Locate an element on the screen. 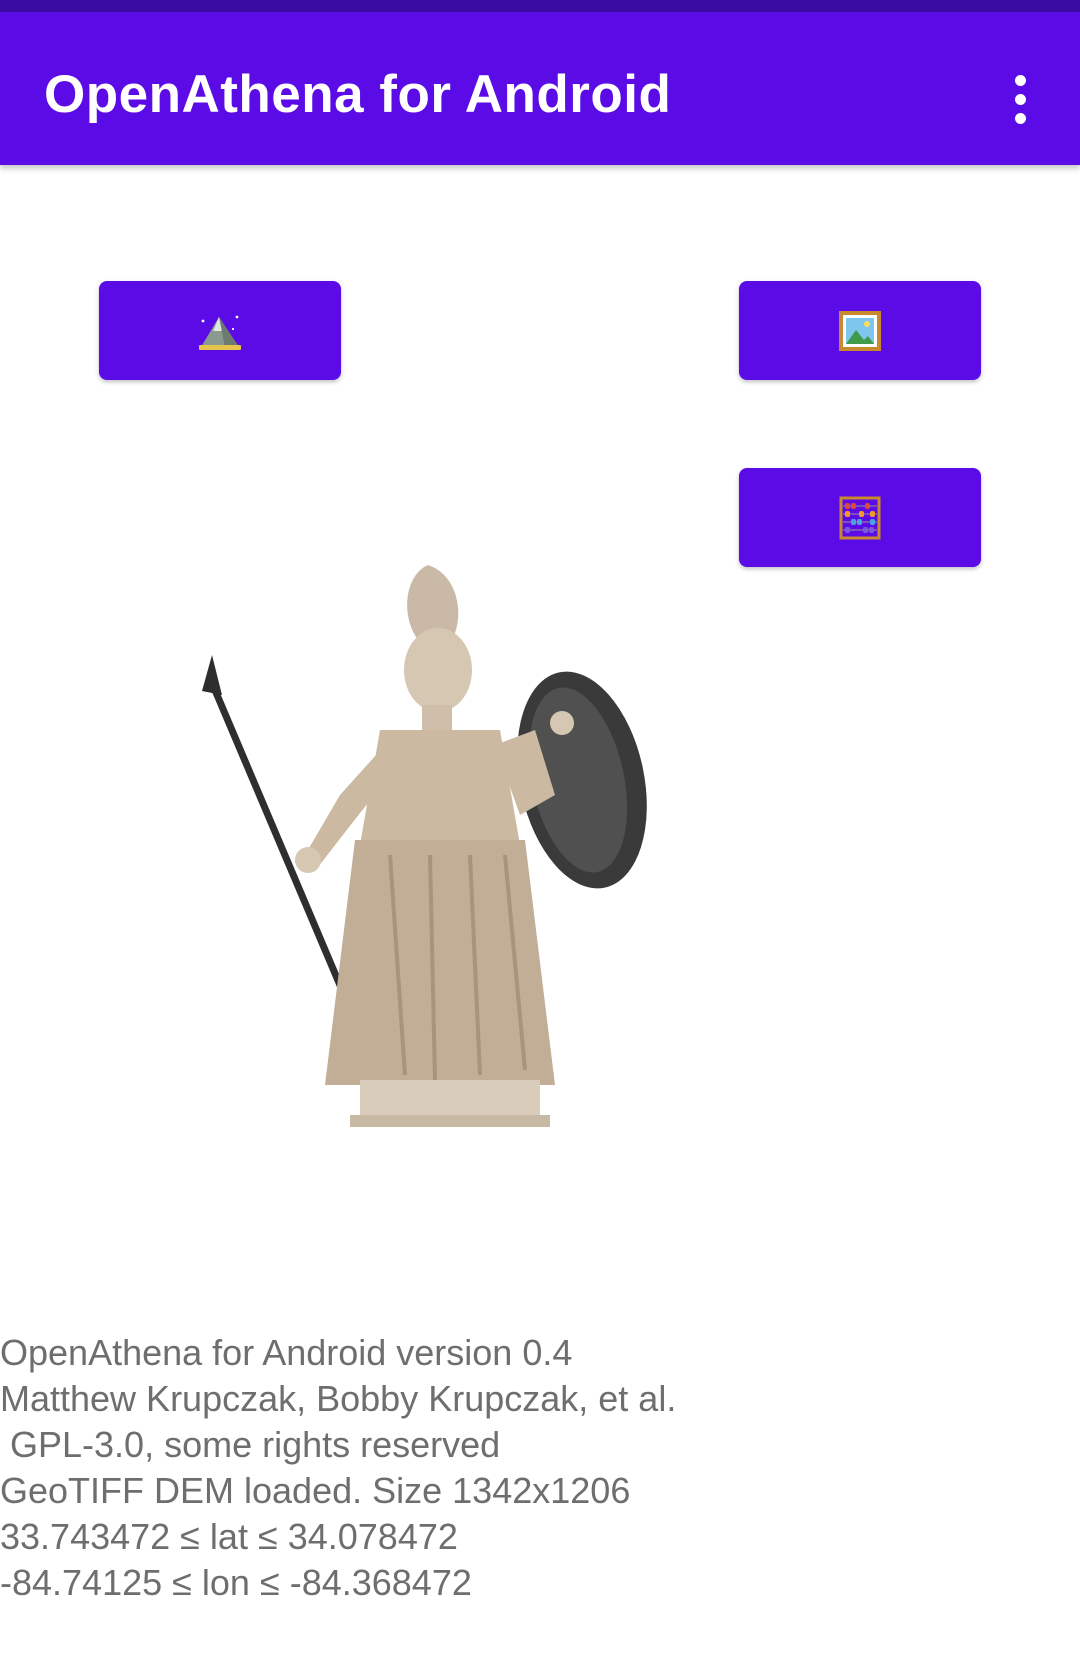 The width and height of the screenshot is (1080, 1663). athena-statue-image is located at coordinates (424, 846).